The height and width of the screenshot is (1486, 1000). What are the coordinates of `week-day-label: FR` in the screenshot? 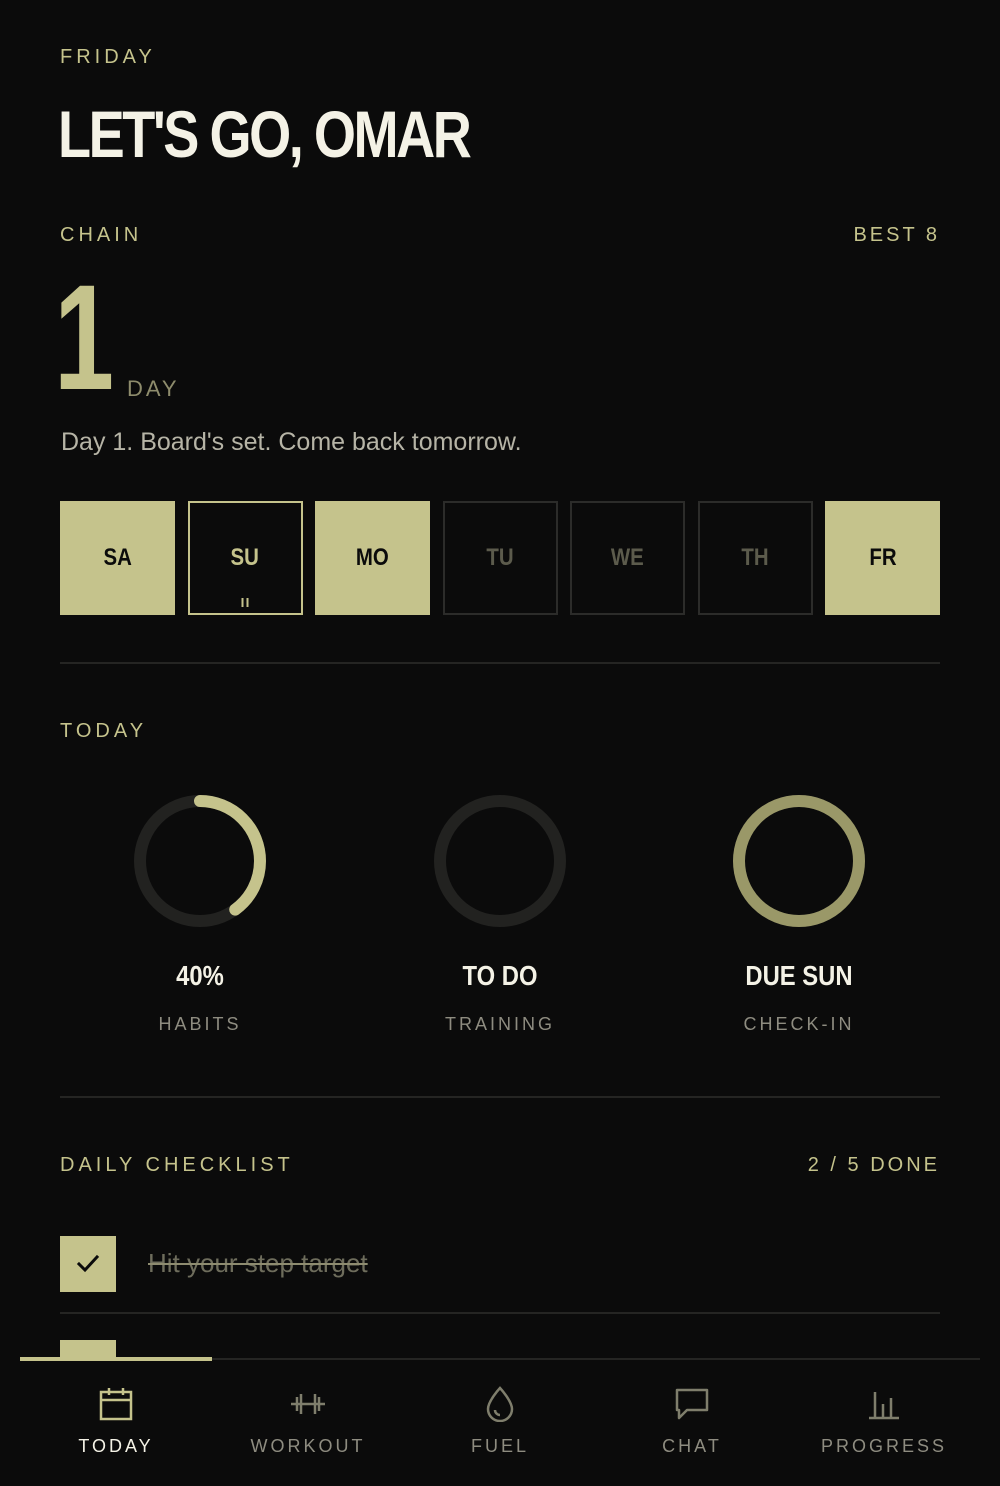 It's located at (882, 557).